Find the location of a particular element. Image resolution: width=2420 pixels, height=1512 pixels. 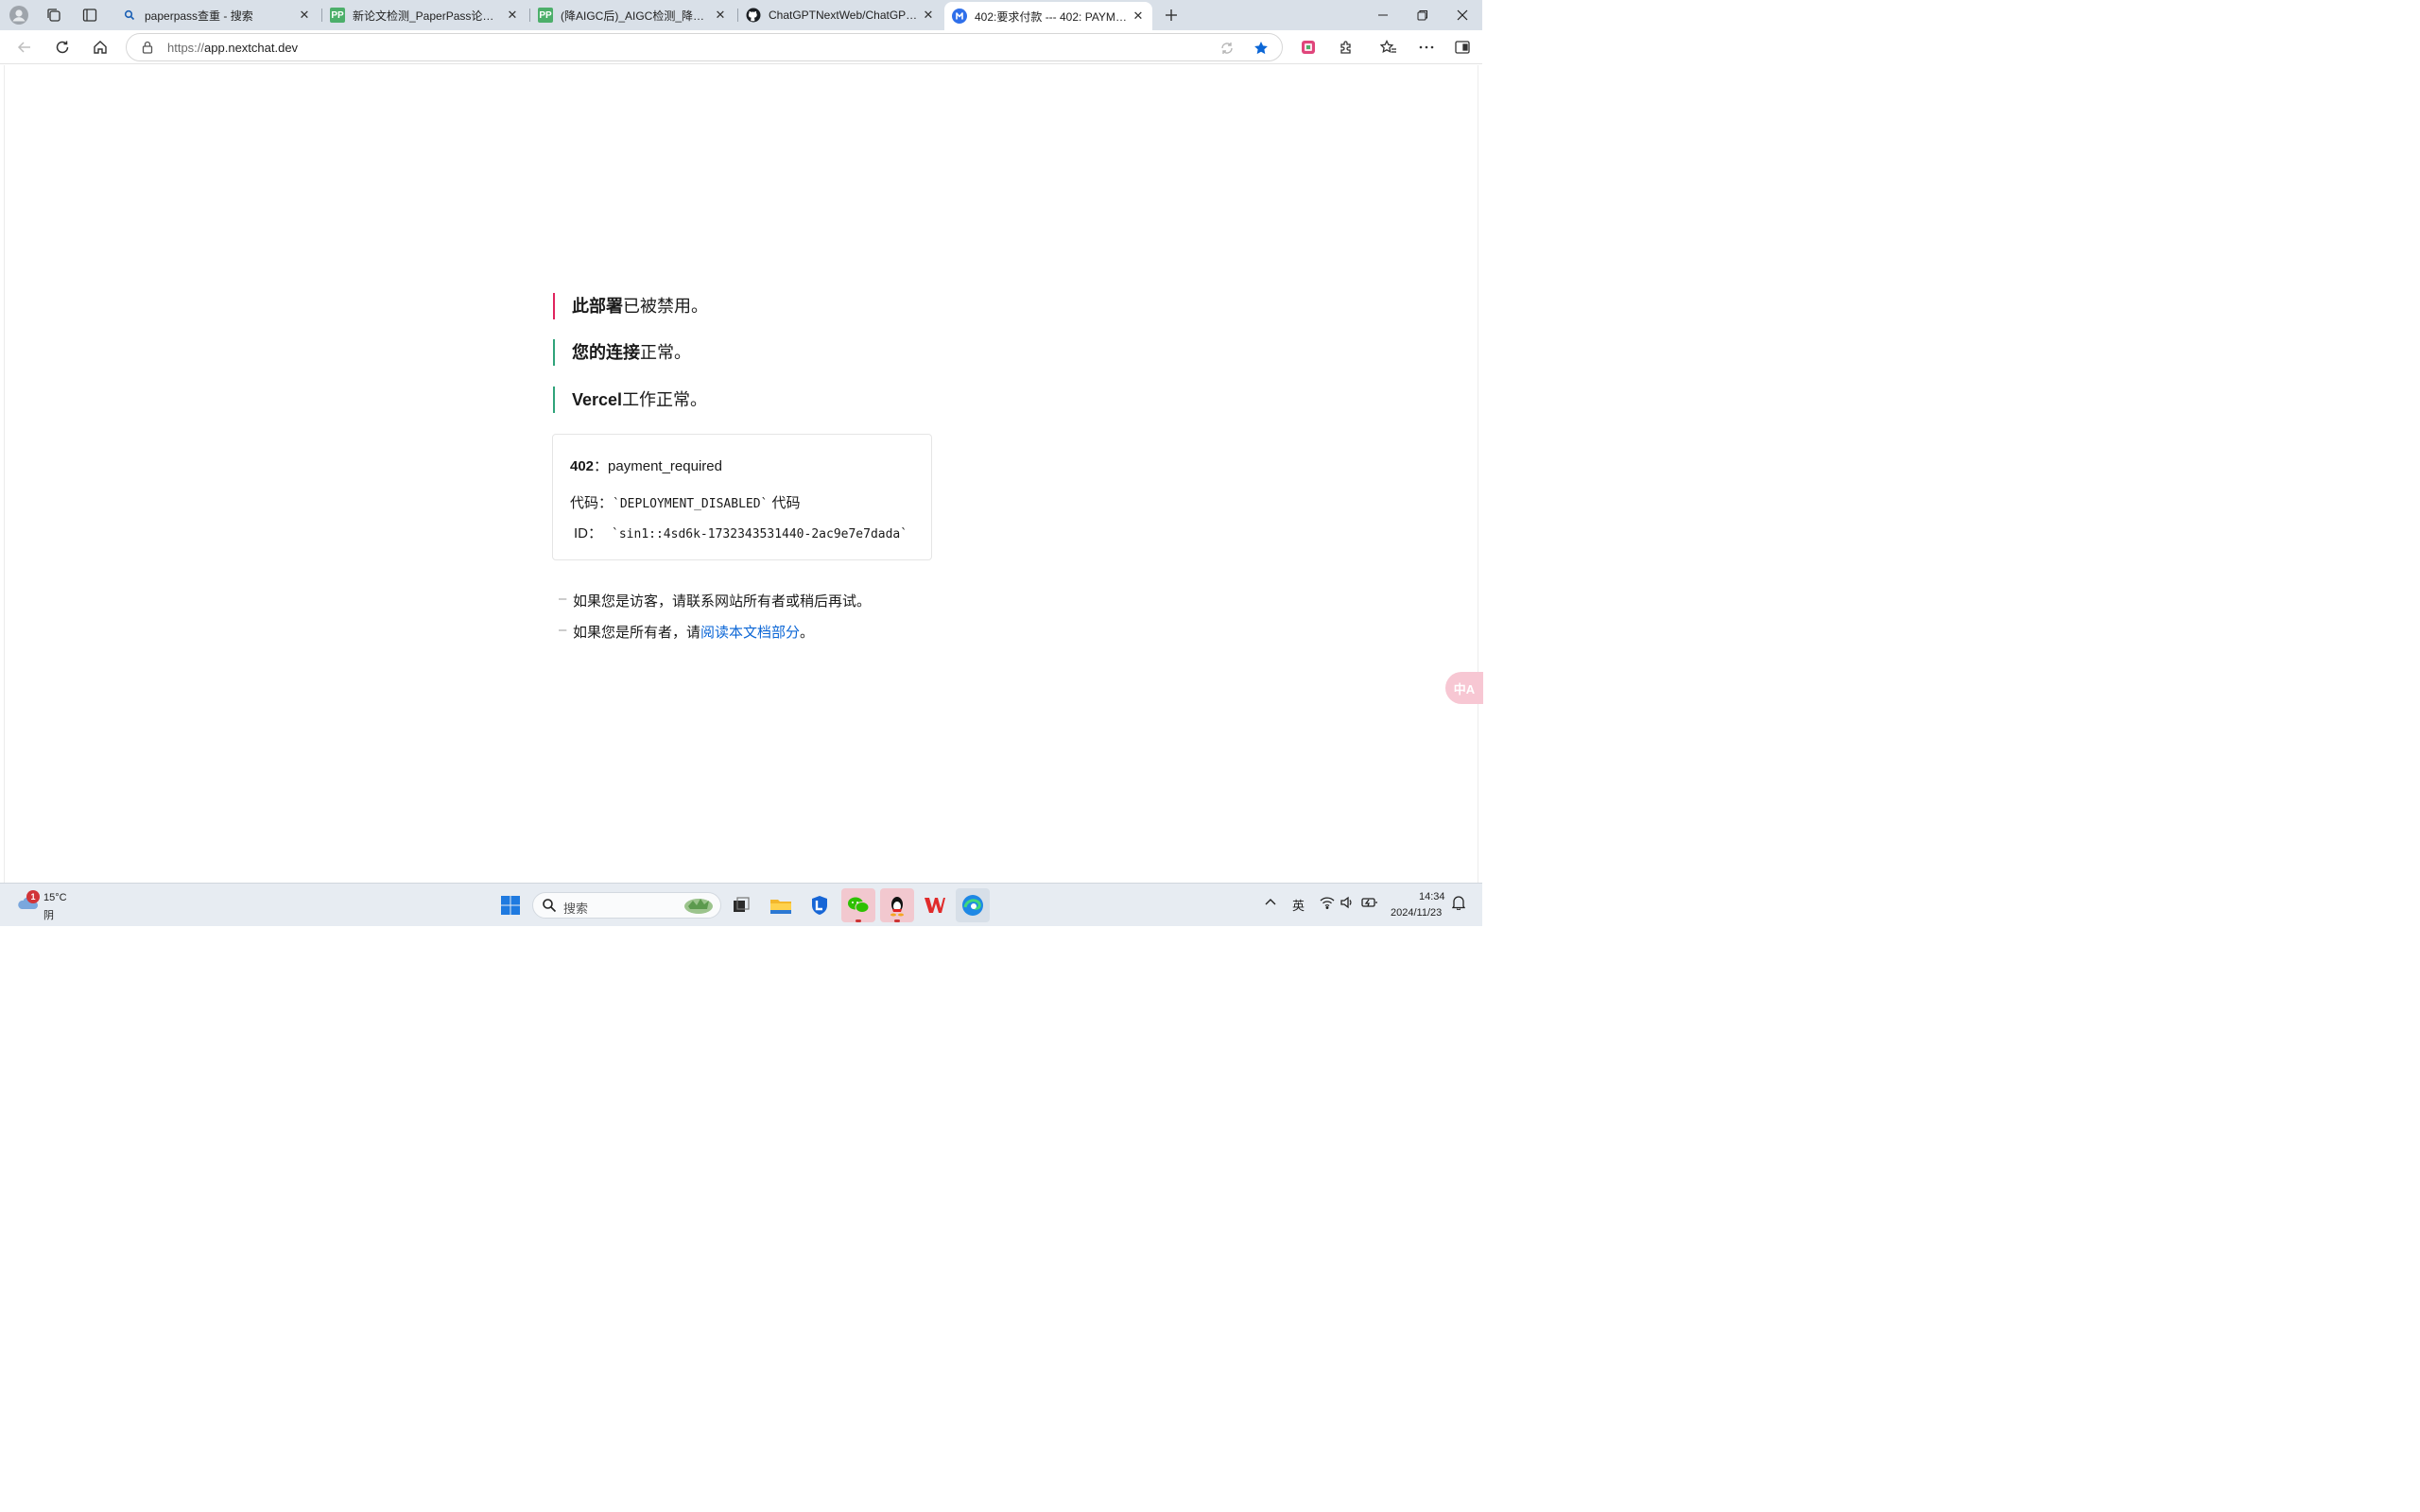

notification-bell-icon is located at coordinates (1459, 904).